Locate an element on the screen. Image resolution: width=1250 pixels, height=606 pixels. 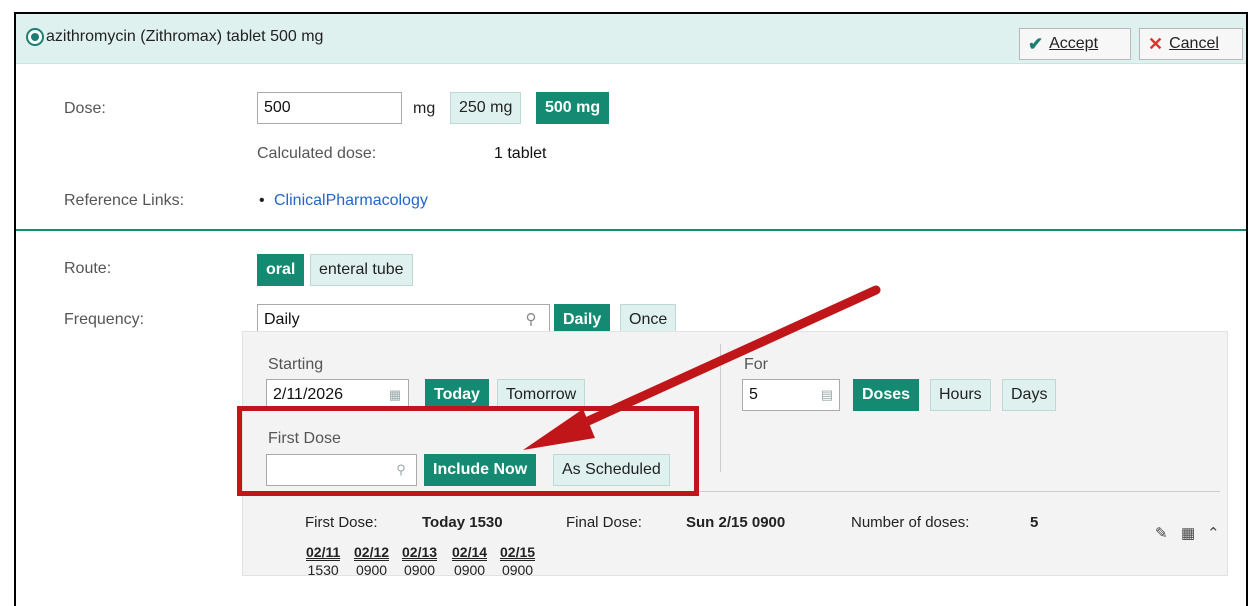
pencil-icon: ✎ is located at coordinates (1161, 533).